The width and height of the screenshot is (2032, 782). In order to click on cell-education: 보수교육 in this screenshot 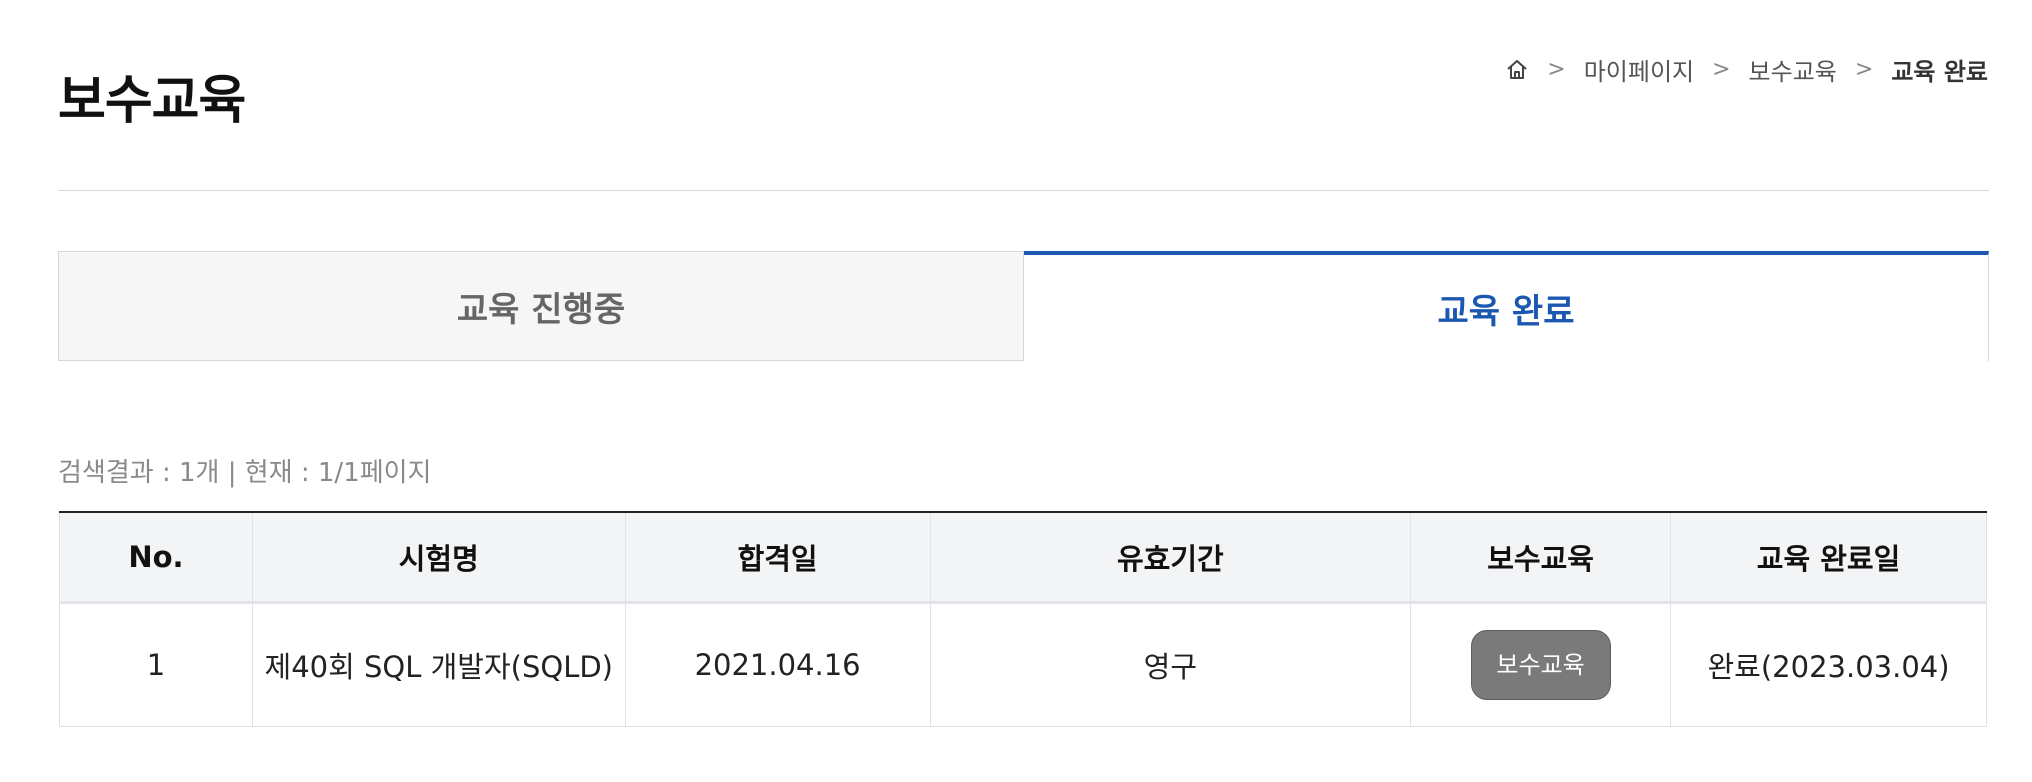, I will do `click(1541, 664)`.